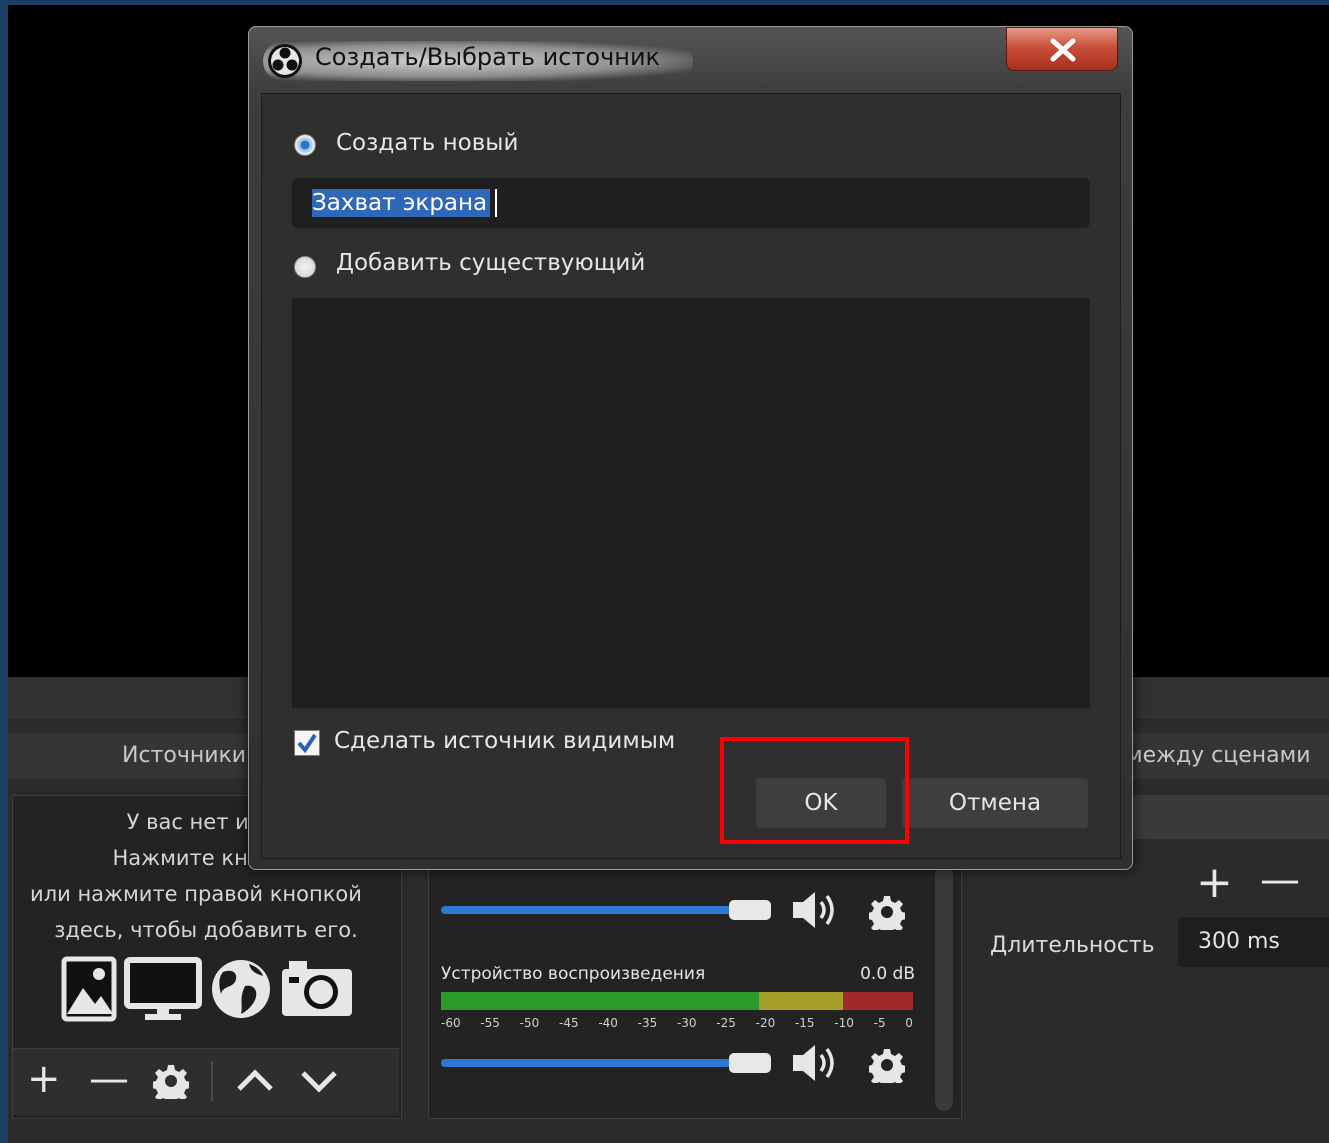  I want to click on duration-label: Длительность, so click(1072, 945).